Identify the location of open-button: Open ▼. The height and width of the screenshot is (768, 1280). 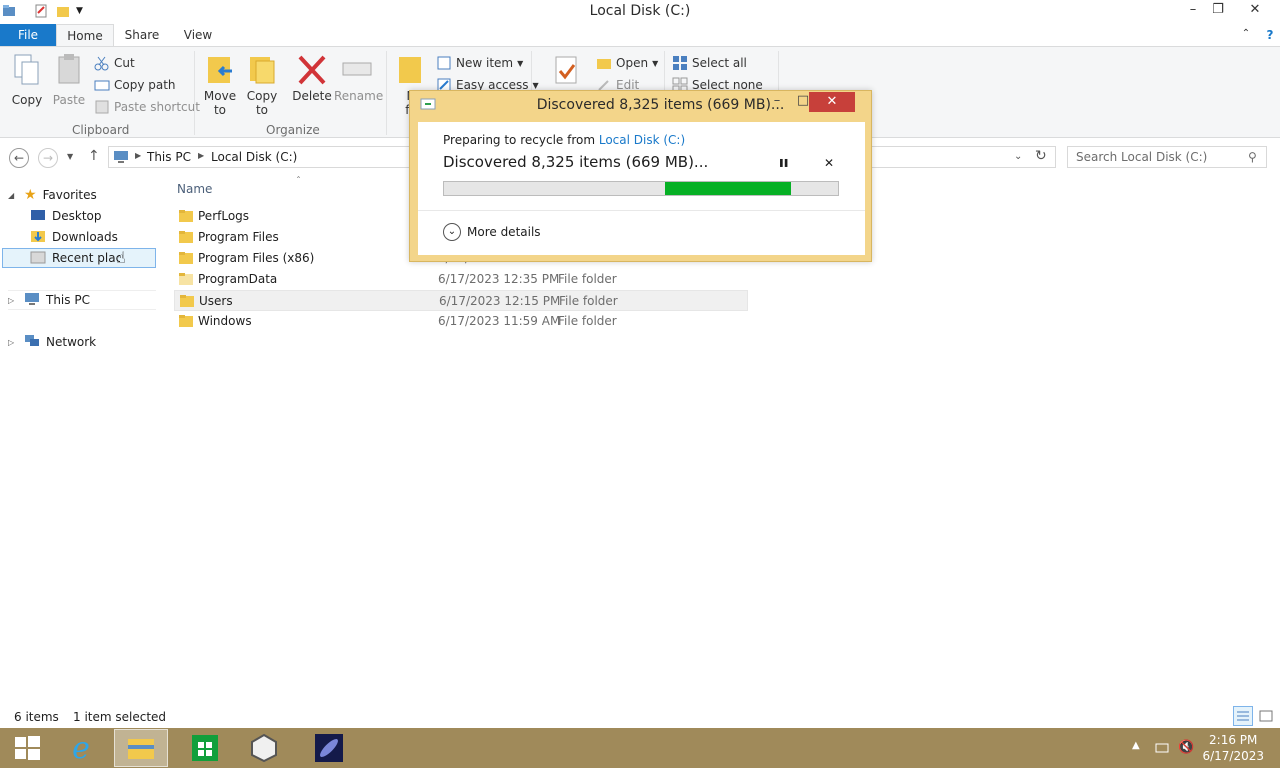
(627, 63).